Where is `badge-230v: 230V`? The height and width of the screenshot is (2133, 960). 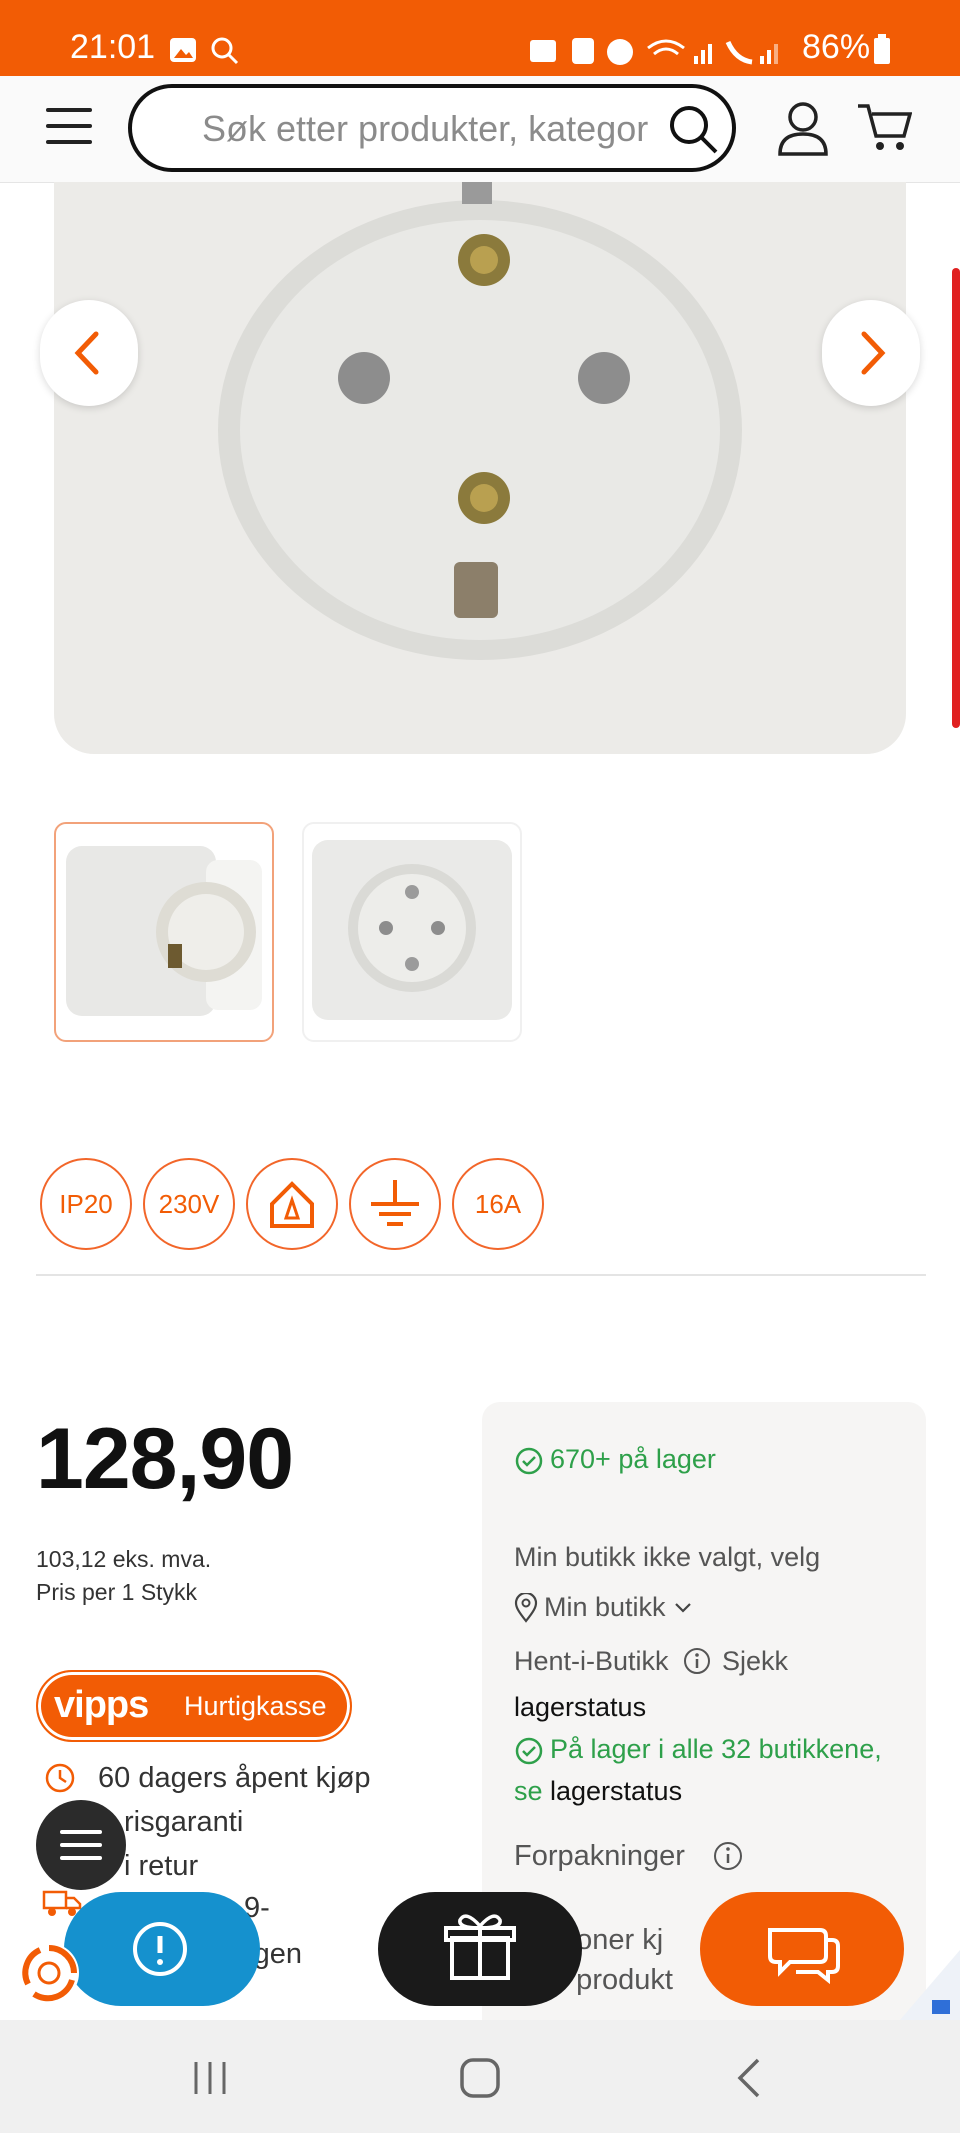 badge-230v: 230V is located at coordinates (189, 1204).